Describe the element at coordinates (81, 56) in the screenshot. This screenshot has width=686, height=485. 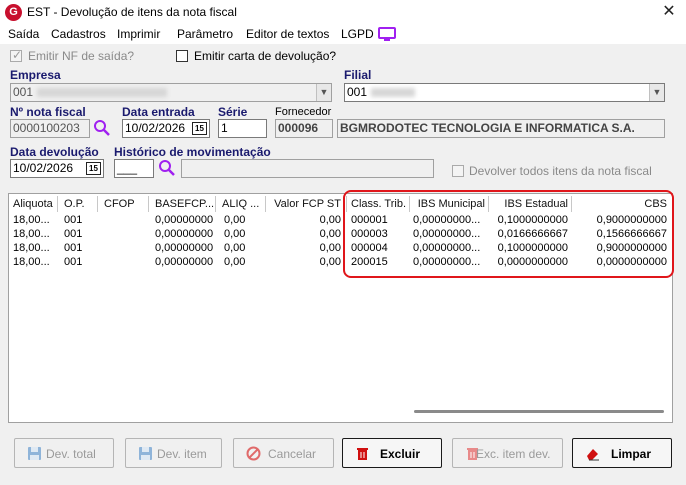
I see `emit-nf-label: Emitir NF de saída?` at that location.